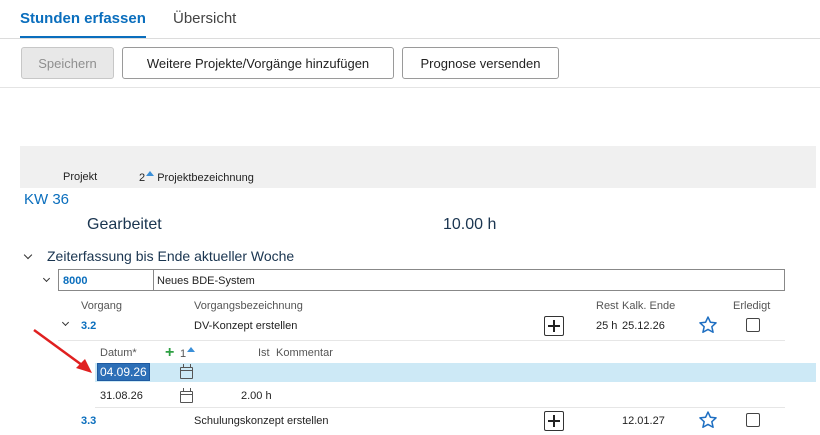 This screenshot has width=820, height=435. What do you see at coordinates (204, 18) in the screenshot?
I see `tab-uebersicht: Übersicht` at bounding box center [204, 18].